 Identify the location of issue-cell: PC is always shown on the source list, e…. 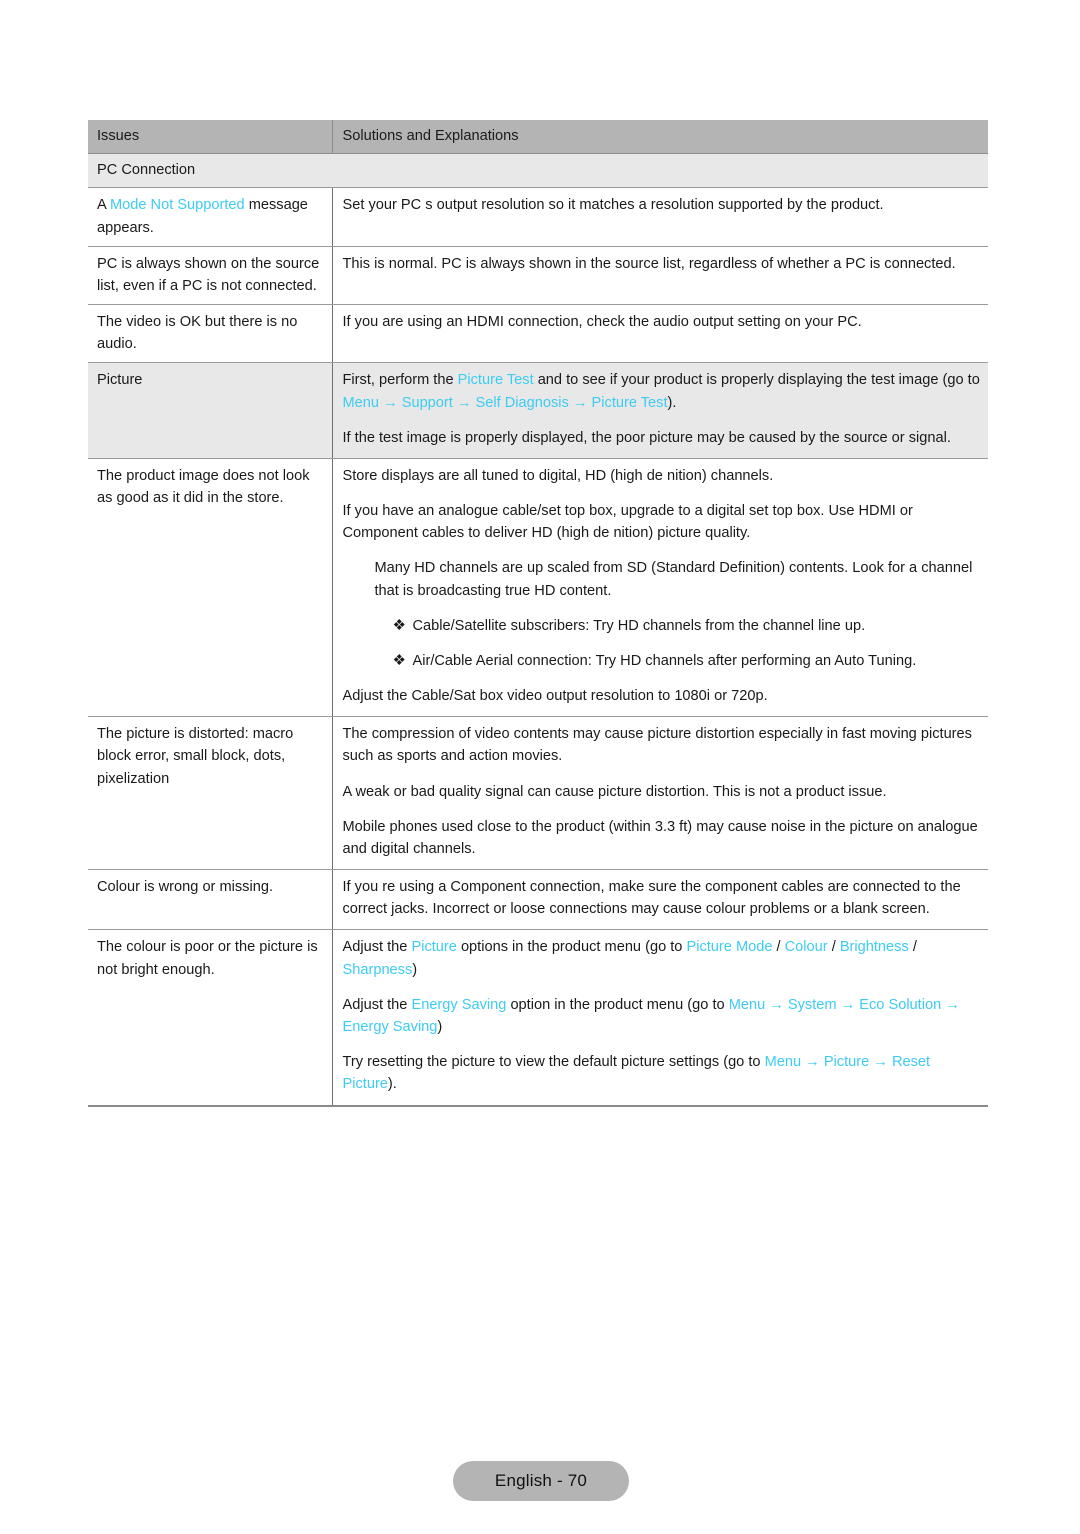
(210, 276).